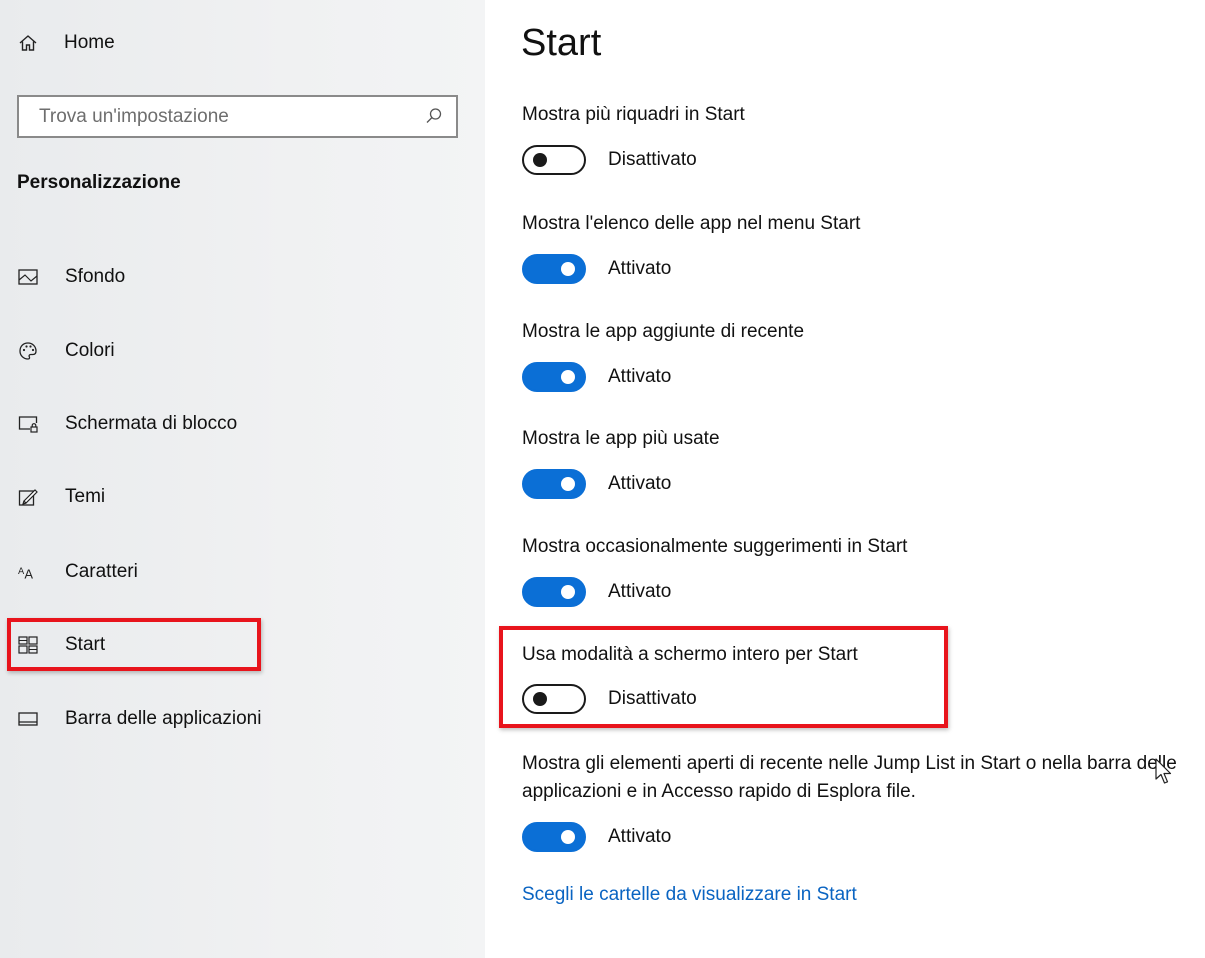 The width and height of the screenshot is (1205, 958). What do you see at coordinates (690, 654) in the screenshot?
I see `setting-label: Usa modalità a schermo intero per Start` at bounding box center [690, 654].